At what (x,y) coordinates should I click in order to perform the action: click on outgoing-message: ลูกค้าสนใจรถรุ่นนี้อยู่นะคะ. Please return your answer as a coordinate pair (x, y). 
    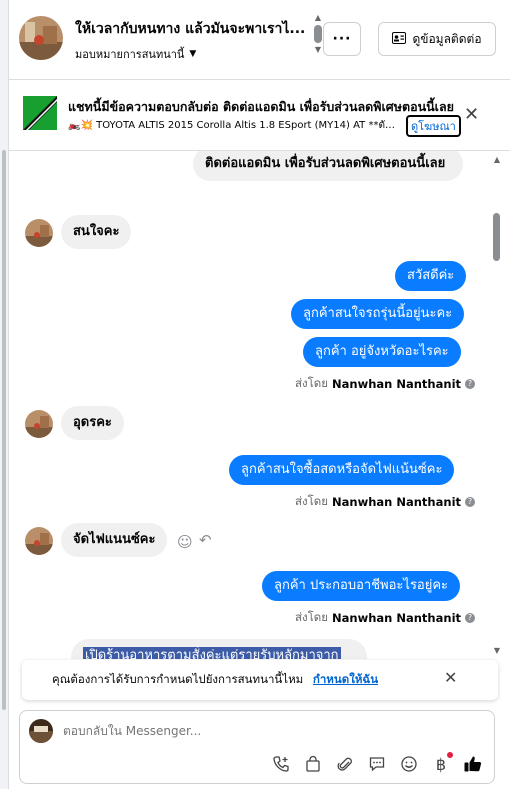
    Looking at the image, I should click on (378, 314).